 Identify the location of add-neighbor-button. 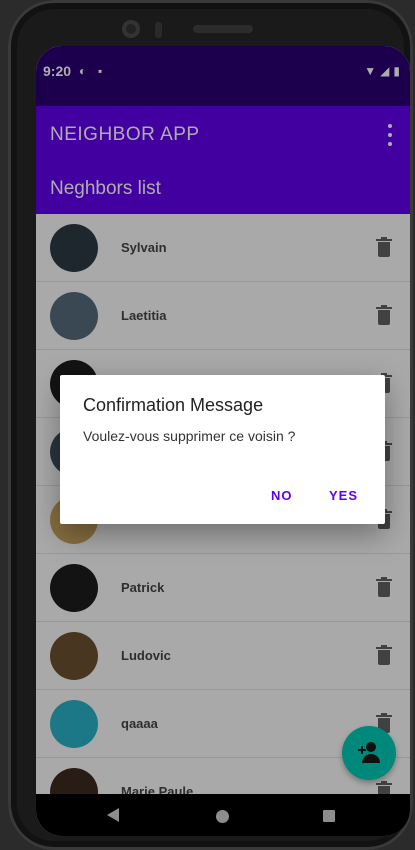
(369, 753).